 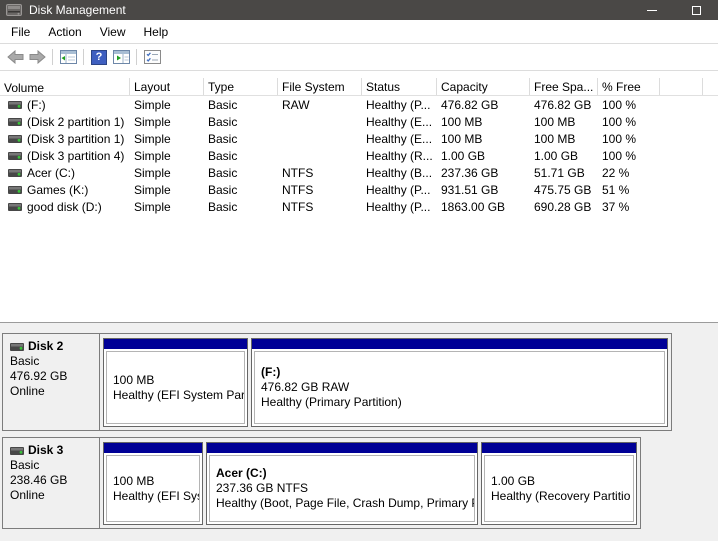 What do you see at coordinates (483, 86) in the screenshot?
I see `column-header-capacity: Capacity` at bounding box center [483, 86].